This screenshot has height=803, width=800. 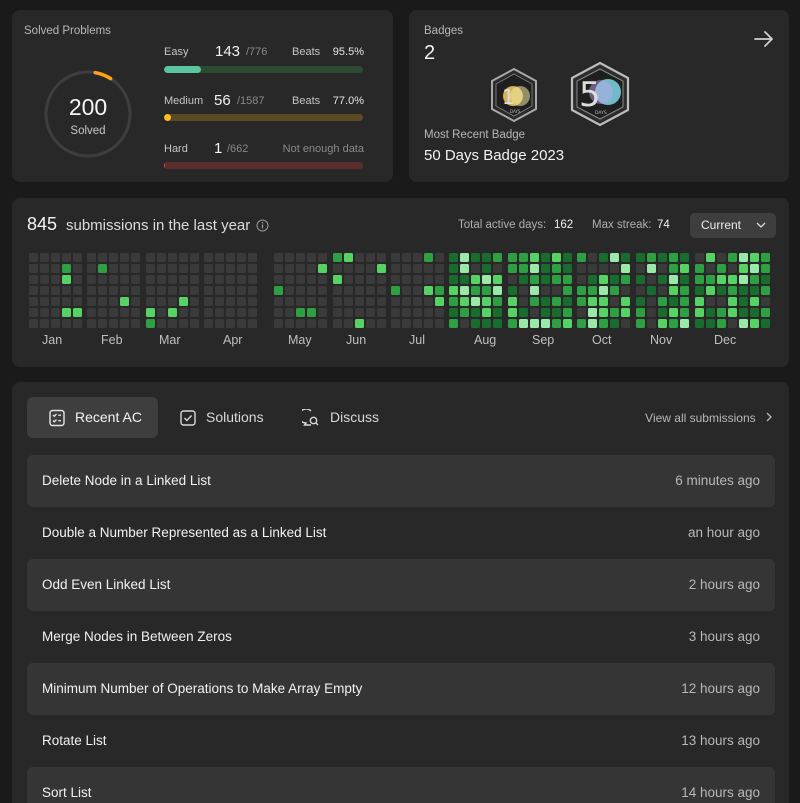 I want to click on list-item: Sort List 14 hours ago, so click(x=401, y=785).